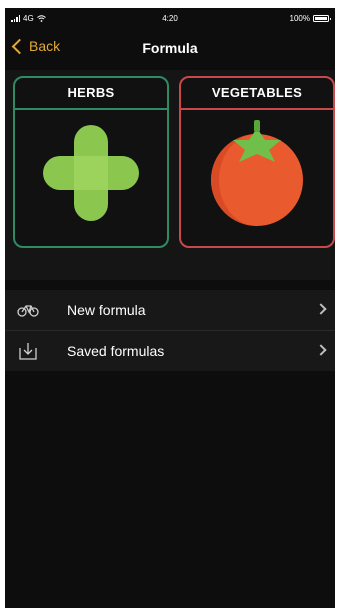 The height and width of the screenshot is (608, 340). What do you see at coordinates (28, 351) in the screenshot?
I see `download-icon` at bounding box center [28, 351].